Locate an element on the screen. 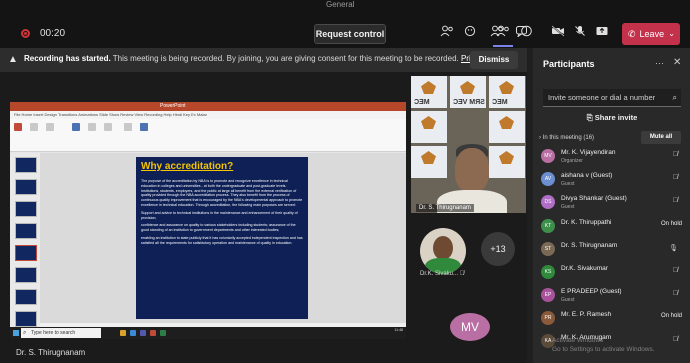 This screenshot has width=690, height=363. bg-banner: SRM VEC is located at coordinates (468, 92).